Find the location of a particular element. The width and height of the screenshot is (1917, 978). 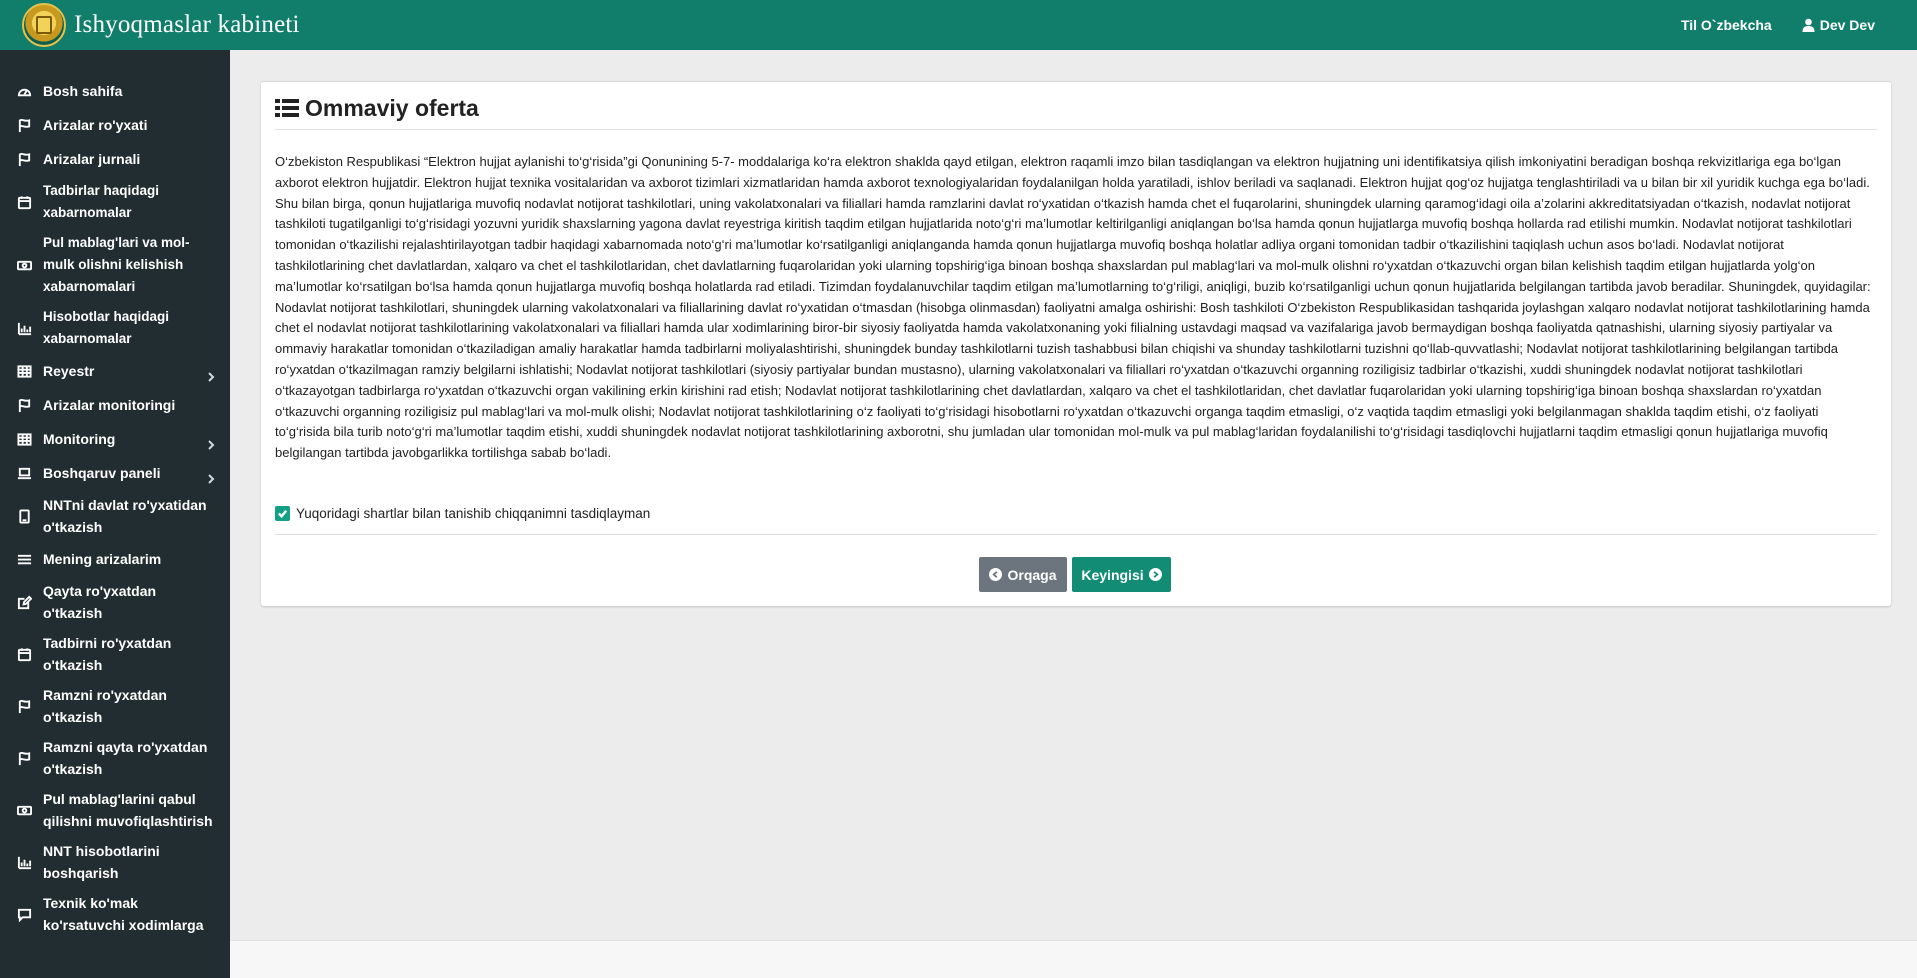

sidebar-item-arizalar-monitoringi: Arizalar monitoringi is located at coordinates (115, 405).